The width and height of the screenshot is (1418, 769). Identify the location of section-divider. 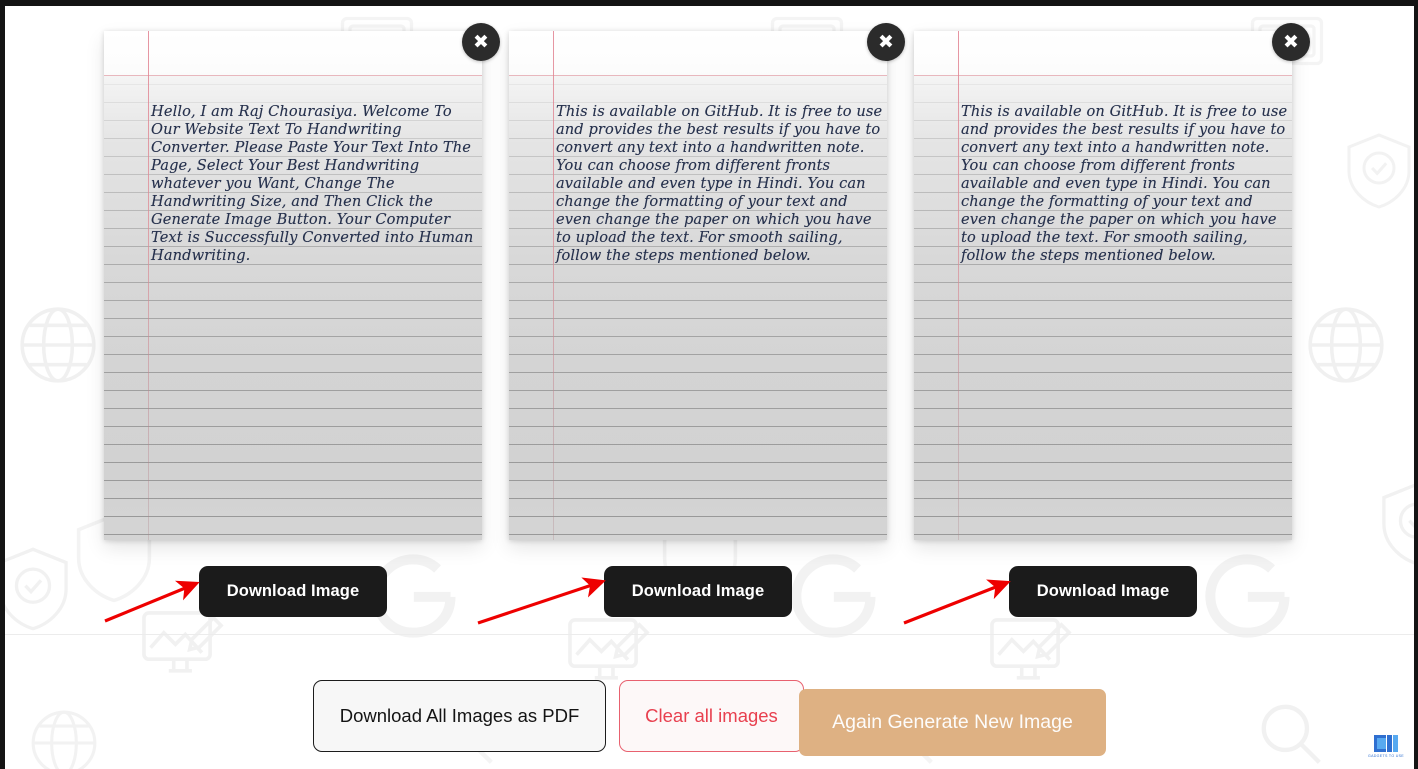
(709, 634).